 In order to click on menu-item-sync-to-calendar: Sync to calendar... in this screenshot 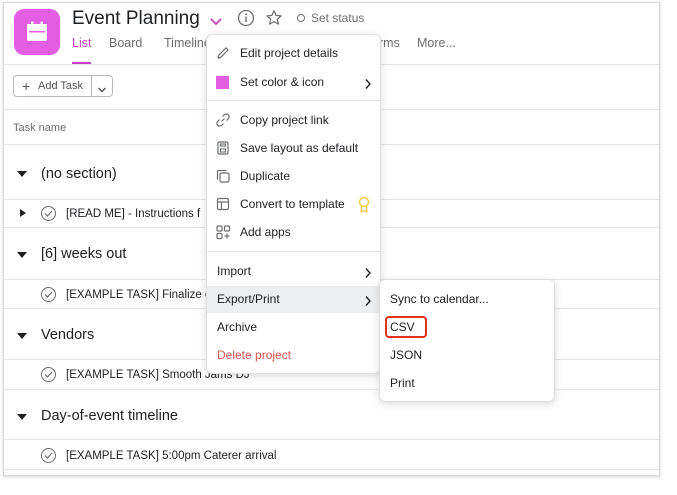, I will do `click(467, 299)`.